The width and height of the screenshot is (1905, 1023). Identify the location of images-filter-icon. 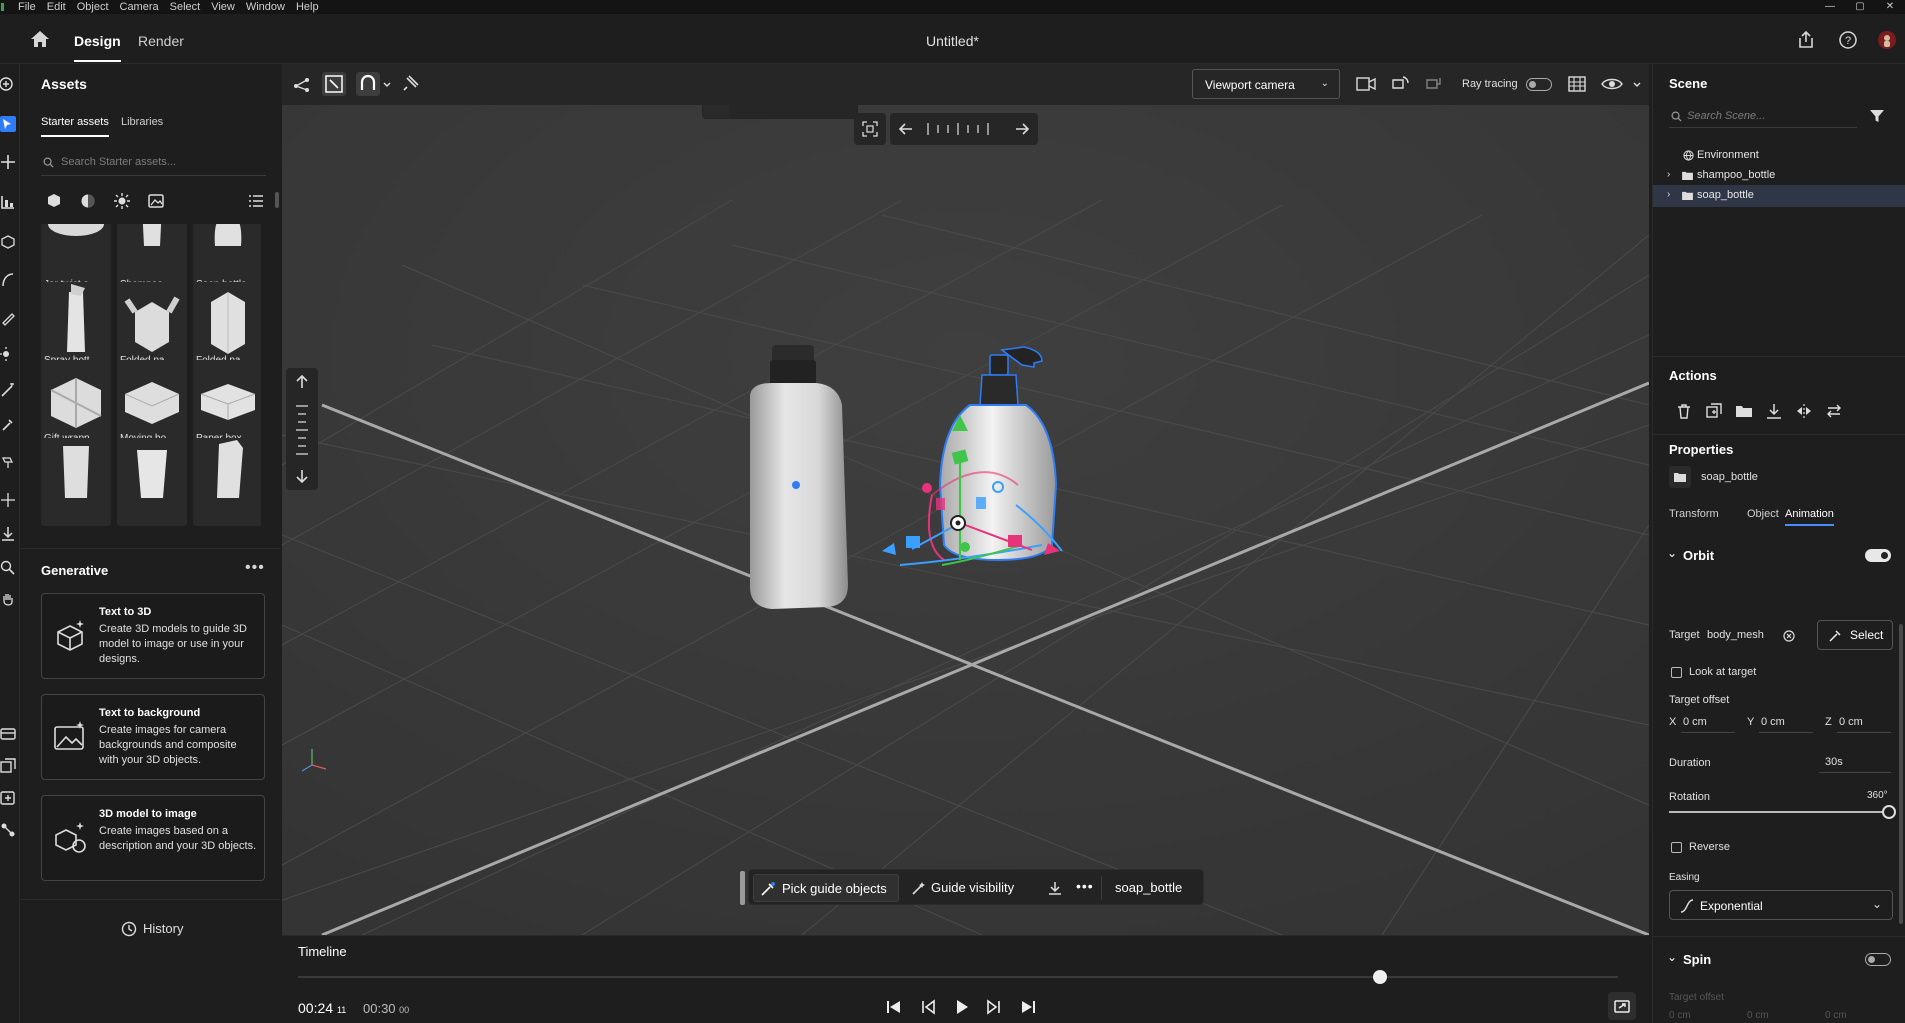
(156, 201).